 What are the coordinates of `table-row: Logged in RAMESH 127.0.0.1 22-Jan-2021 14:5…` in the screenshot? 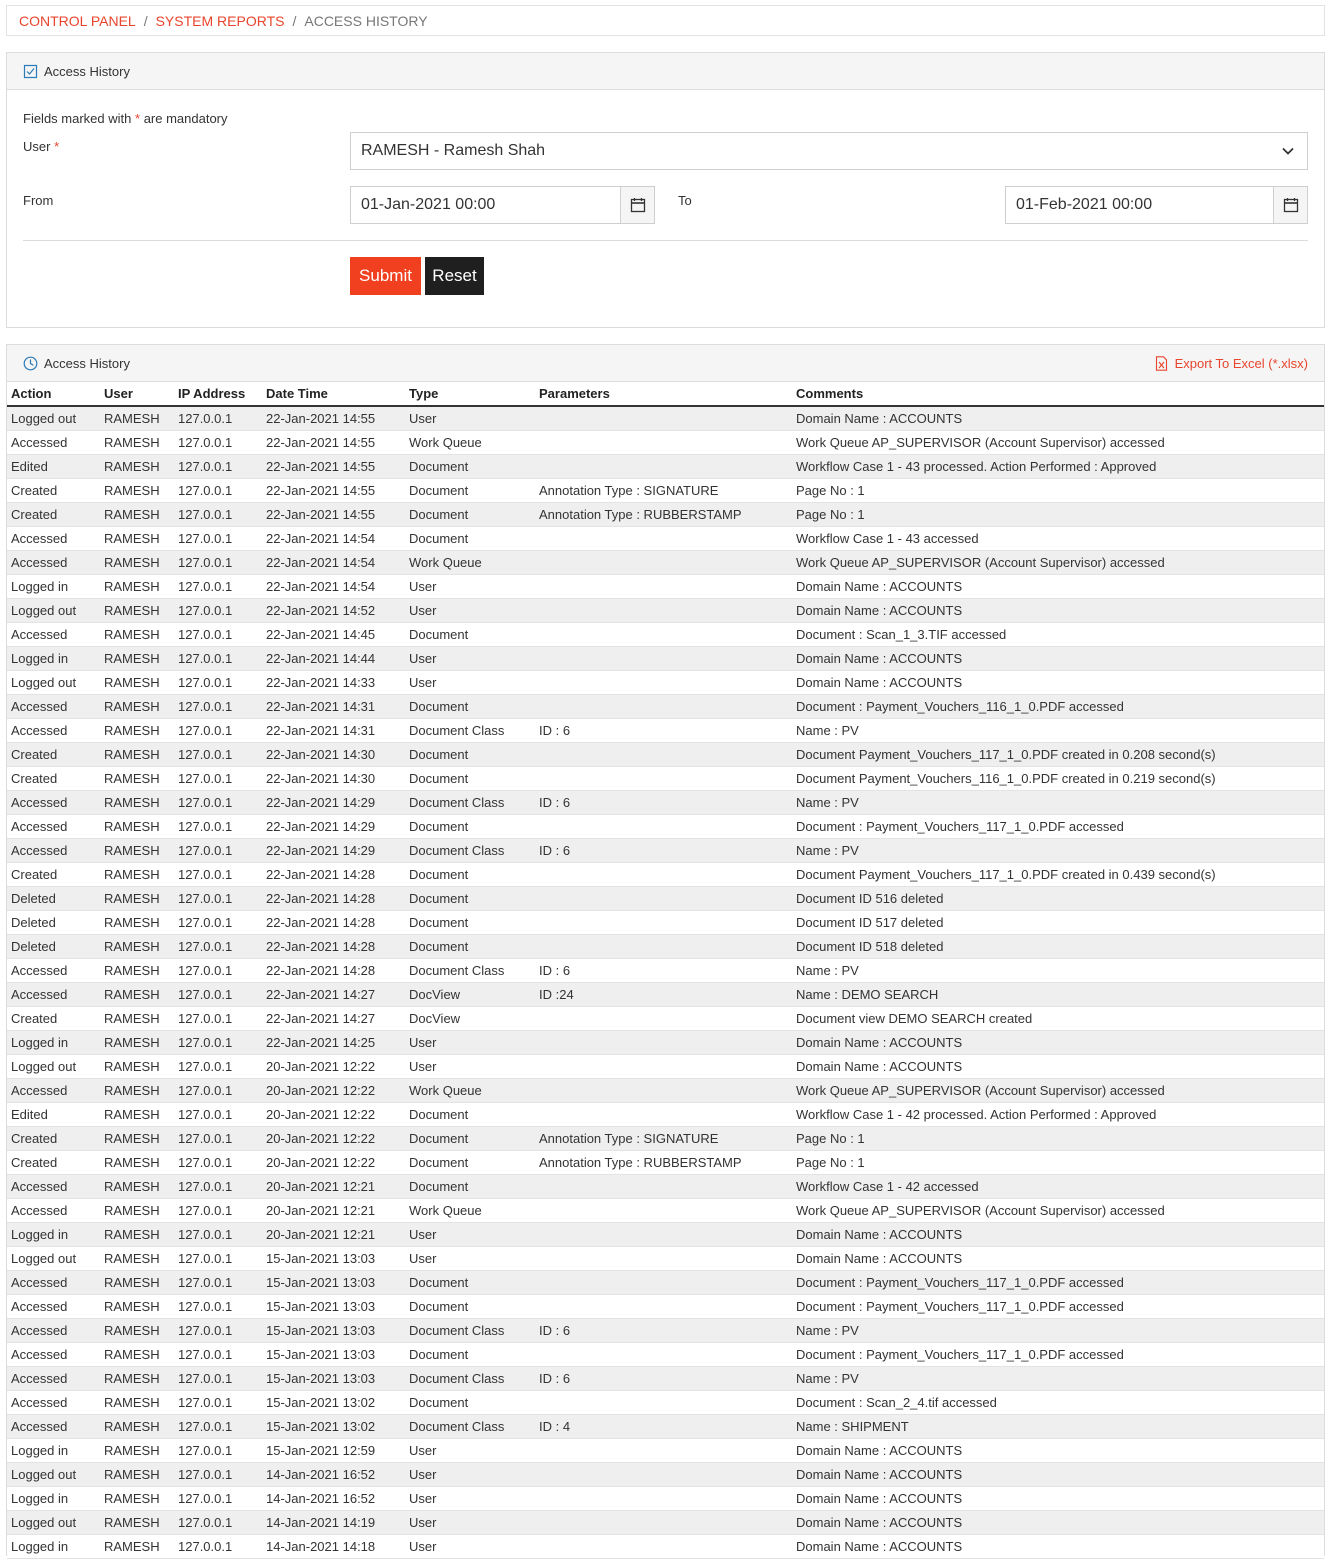 It's located at (665, 586).